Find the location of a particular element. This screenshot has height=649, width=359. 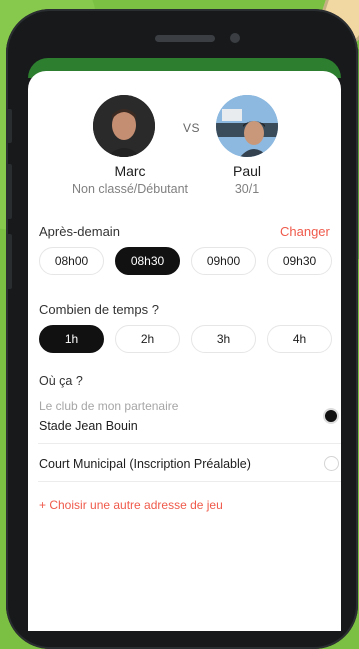

venue-option-label: Court Municipal (Inscription Préalable) is located at coordinates (145, 464).